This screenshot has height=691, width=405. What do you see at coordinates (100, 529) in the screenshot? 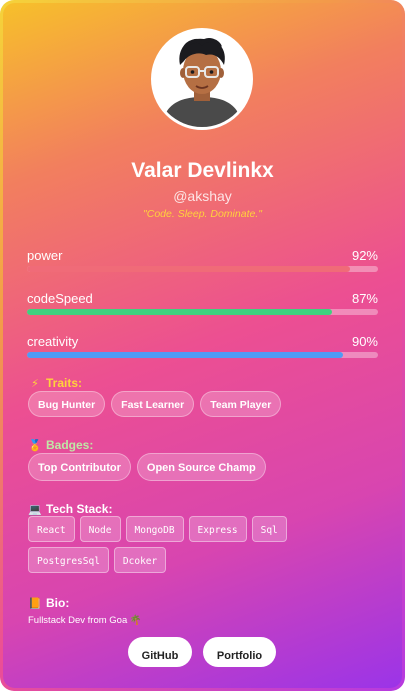
I see `tech-tag: Node` at bounding box center [100, 529].